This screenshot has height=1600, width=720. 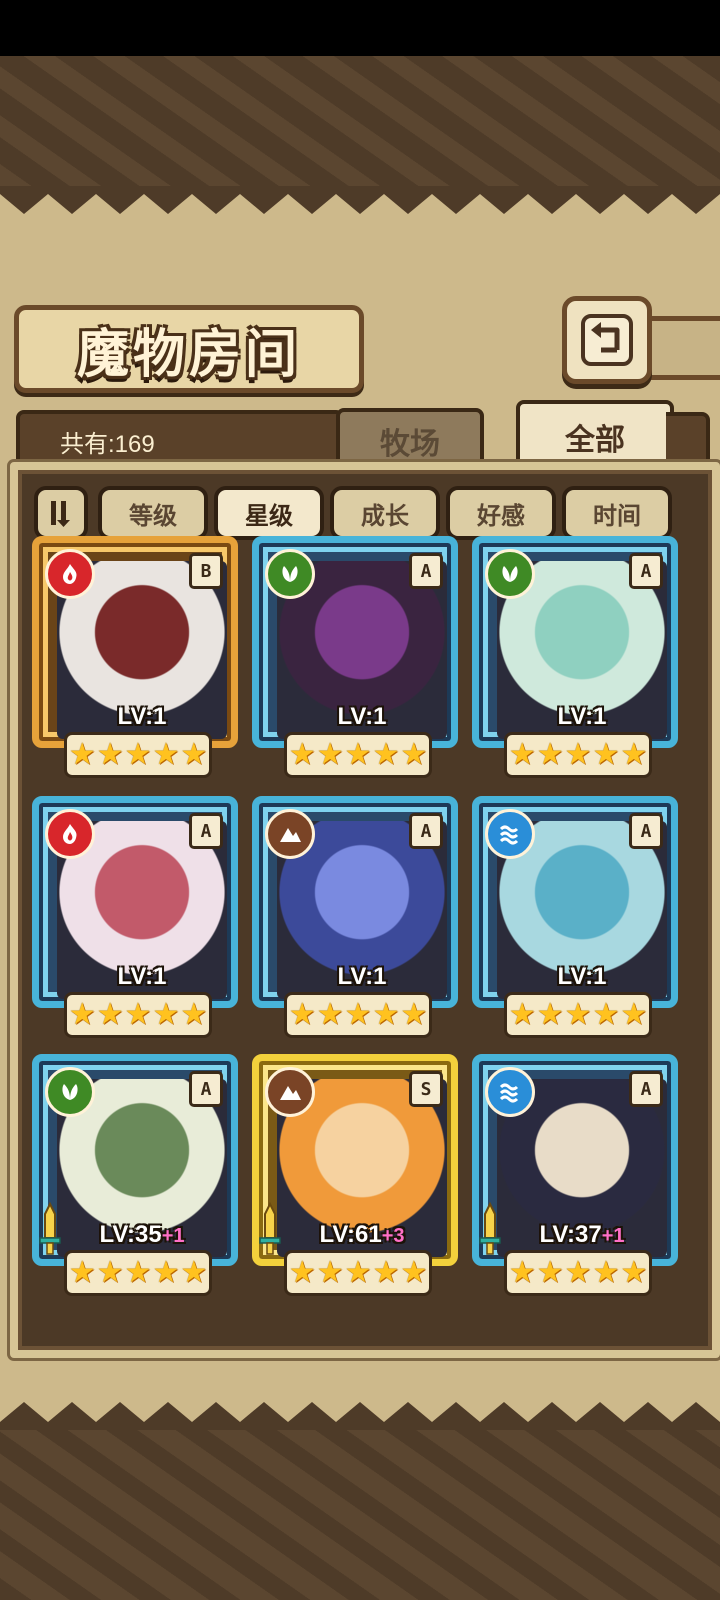 What do you see at coordinates (206, 571) in the screenshot?
I see `rank-badge: B` at bounding box center [206, 571].